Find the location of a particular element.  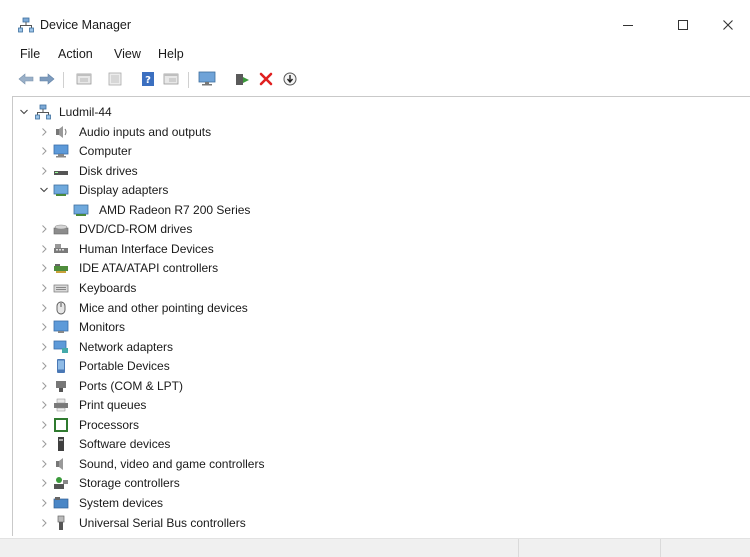

hid-icon is located at coordinates (61, 249).